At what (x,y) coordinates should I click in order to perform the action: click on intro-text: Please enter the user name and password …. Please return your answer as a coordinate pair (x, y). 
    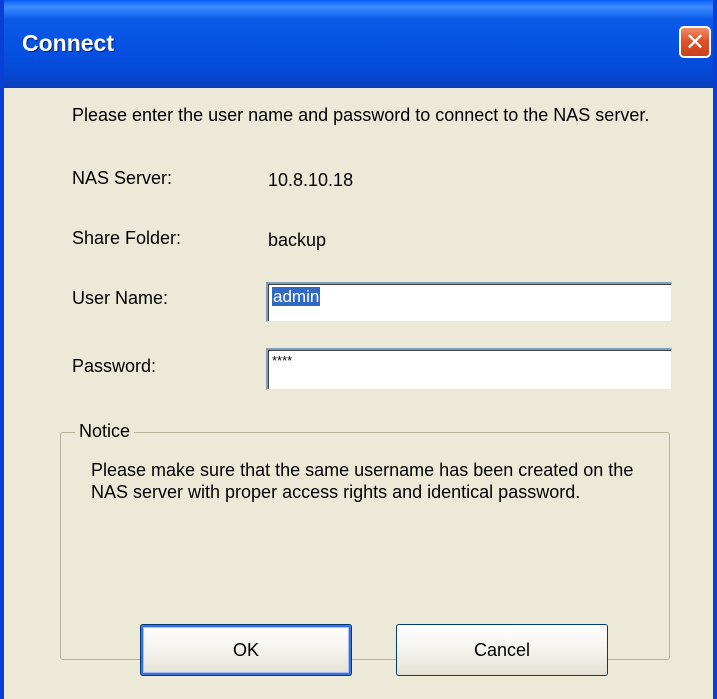
    Looking at the image, I should click on (361, 115).